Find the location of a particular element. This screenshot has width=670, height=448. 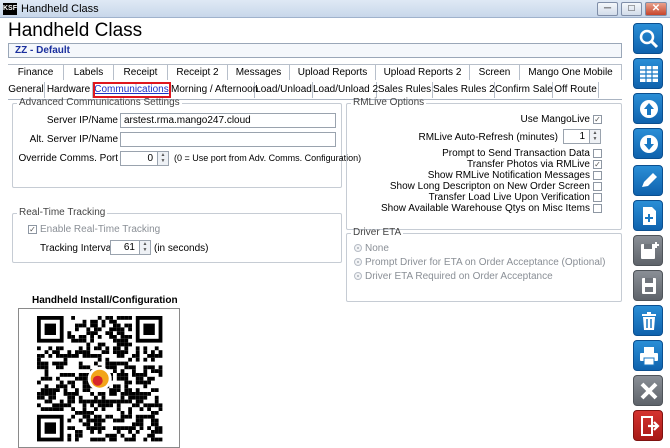

override-port-value: 0 is located at coordinates (139, 158).